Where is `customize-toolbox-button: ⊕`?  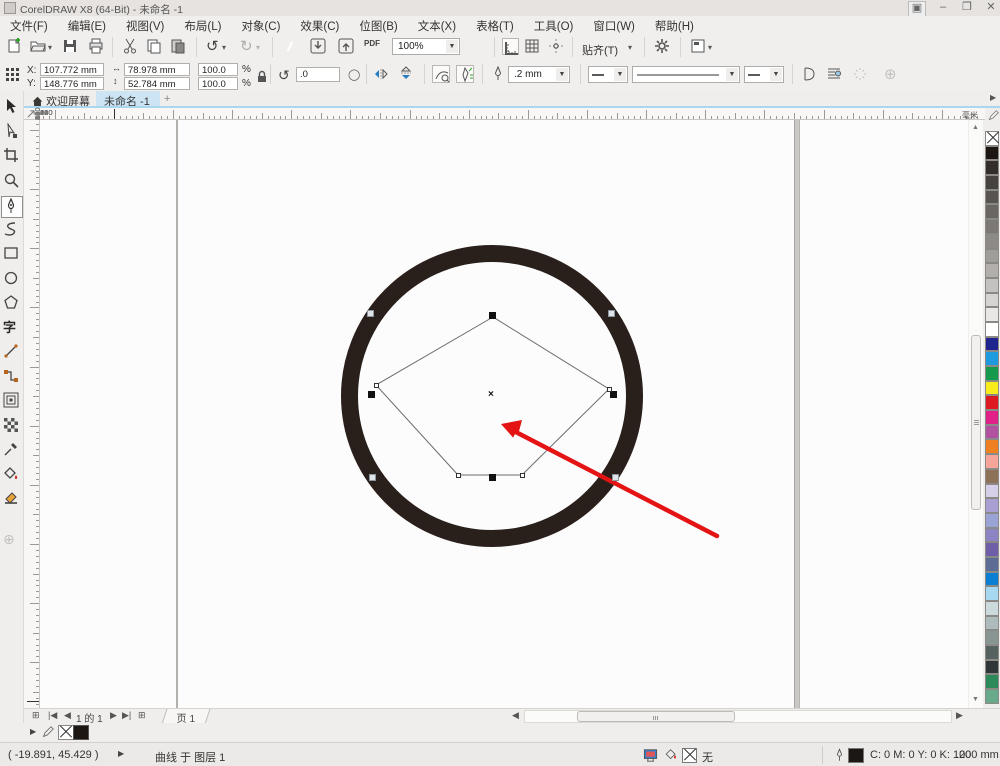 customize-toolbox-button: ⊕ is located at coordinates (12, 540).